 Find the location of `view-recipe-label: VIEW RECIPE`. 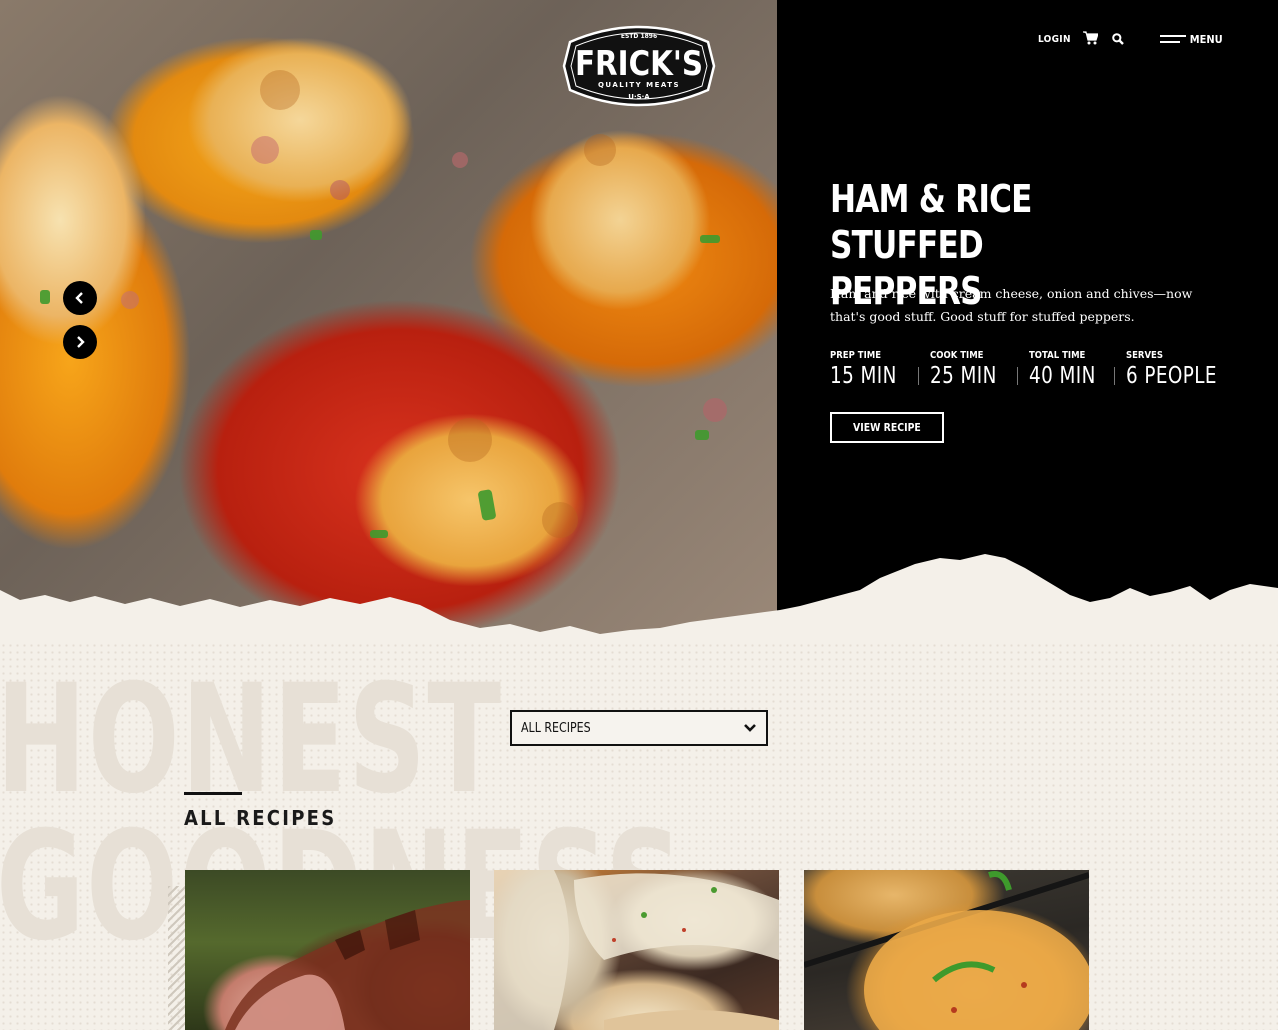

view-recipe-label: VIEW RECIPE is located at coordinates (887, 427).